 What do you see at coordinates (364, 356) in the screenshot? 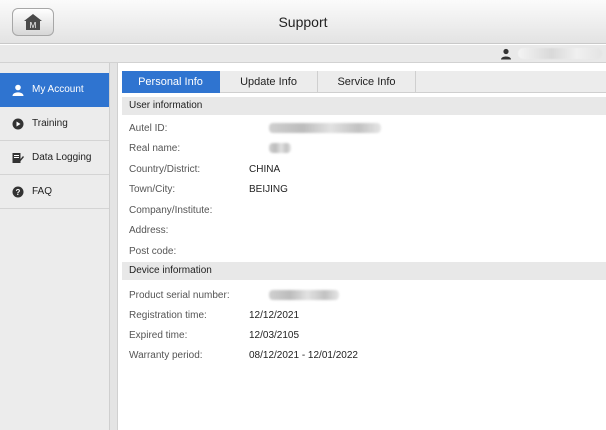
I see `field-warranty-period: Warranty period: 08/12/2021 - 12/01/2022` at bounding box center [364, 356].